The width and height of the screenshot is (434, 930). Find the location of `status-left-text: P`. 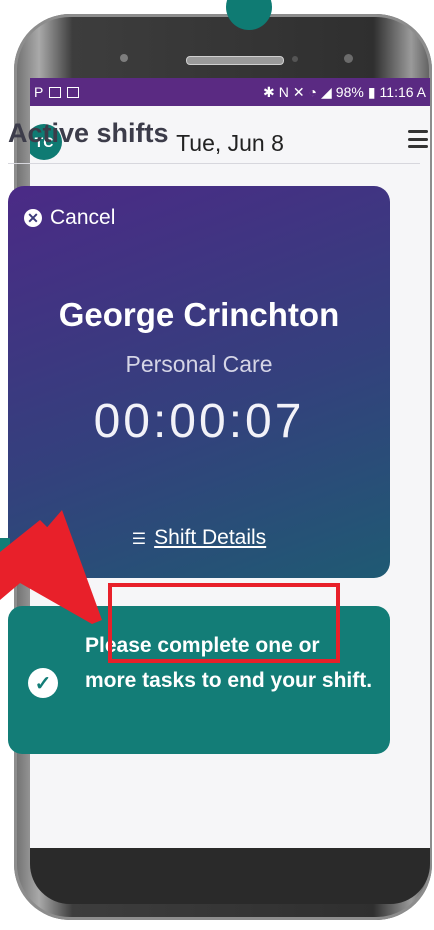

status-left-text: P is located at coordinates (39, 92).